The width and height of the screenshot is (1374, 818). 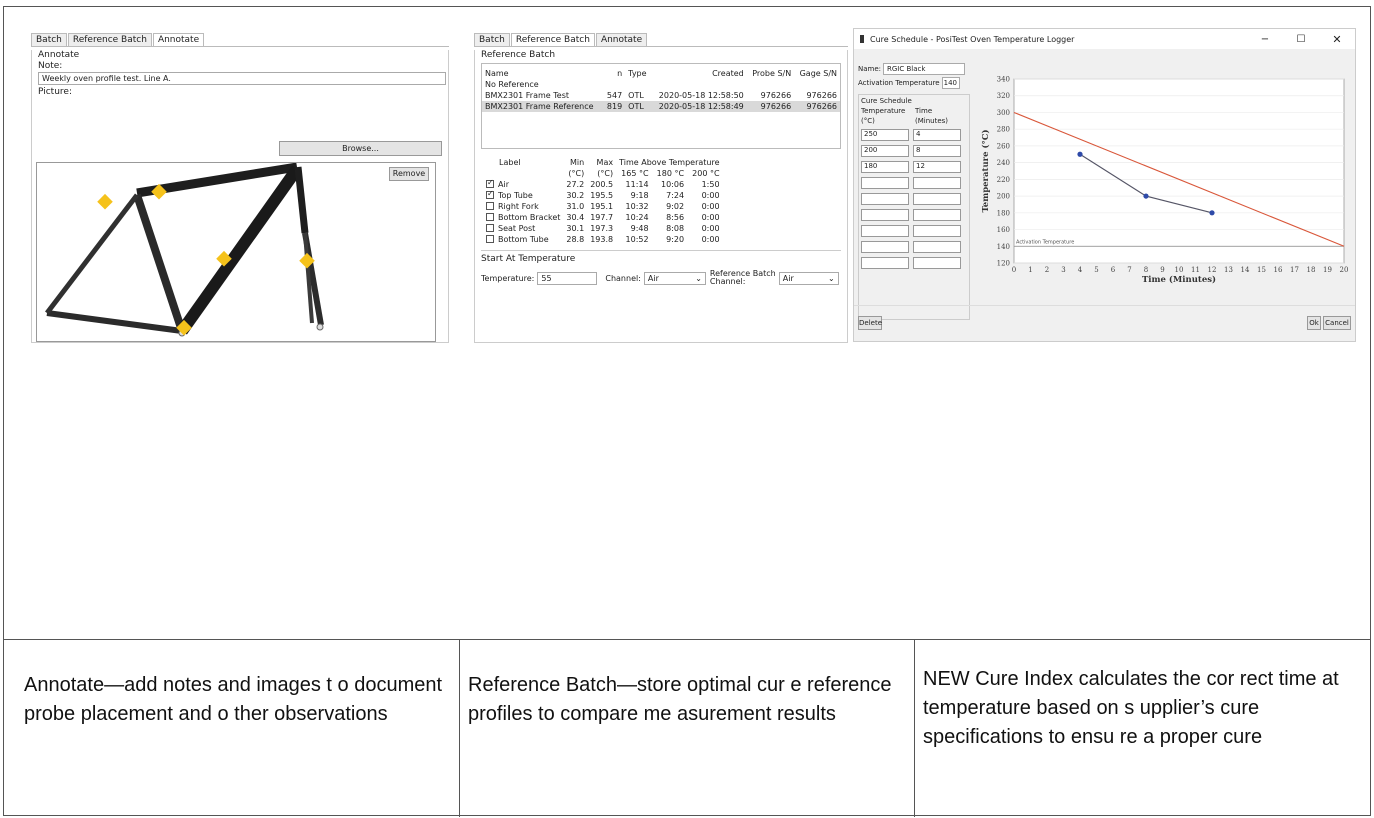 What do you see at coordinates (885, 167) in the screenshot?
I see `schedule-temperature-input: 180` at bounding box center [885, 167].